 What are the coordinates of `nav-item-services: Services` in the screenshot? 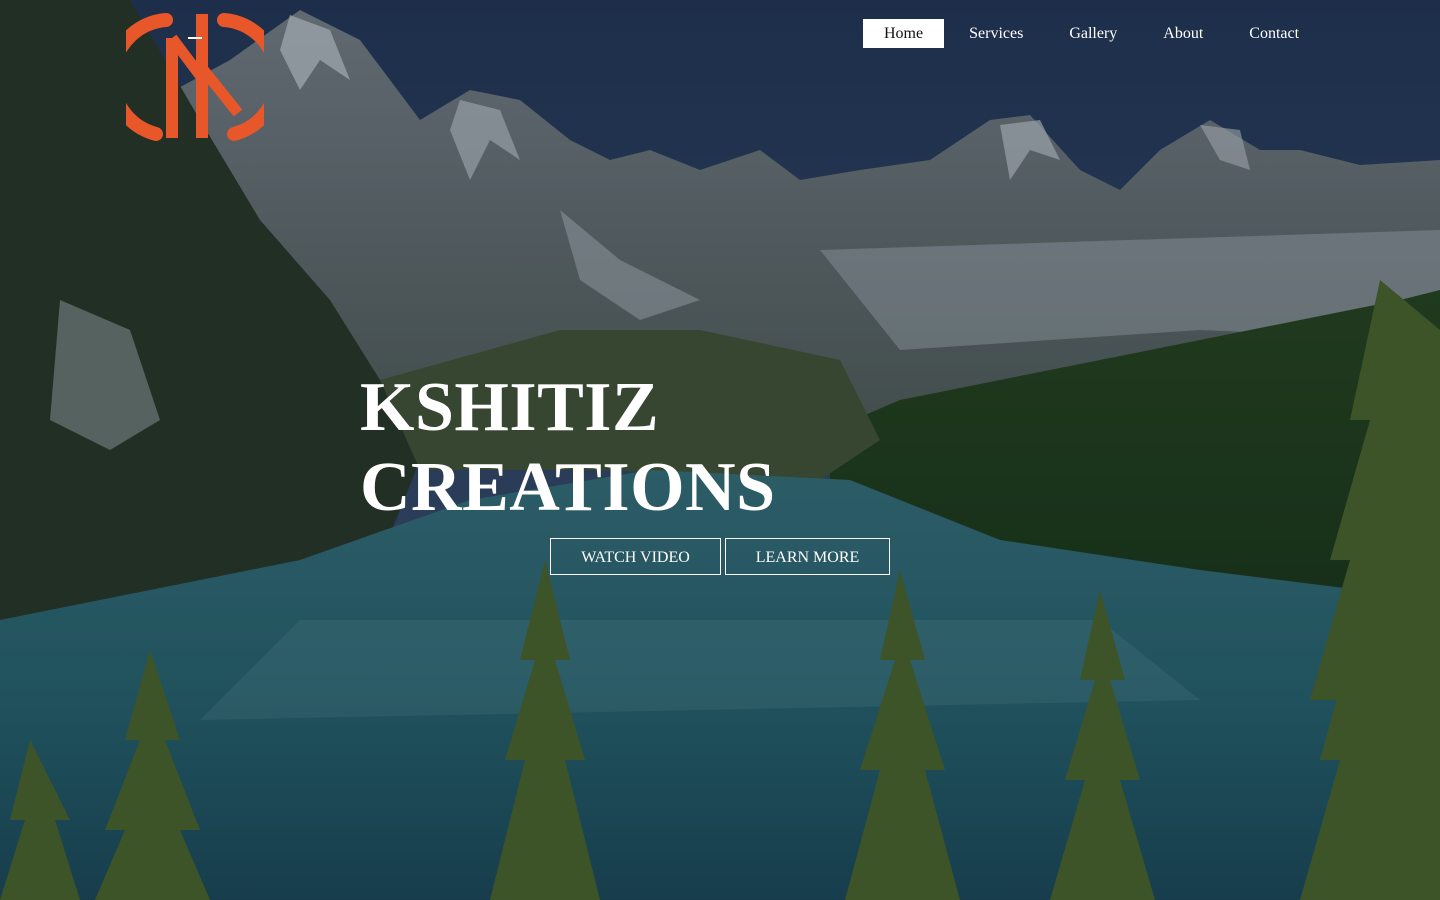 It's located at (996, 33).